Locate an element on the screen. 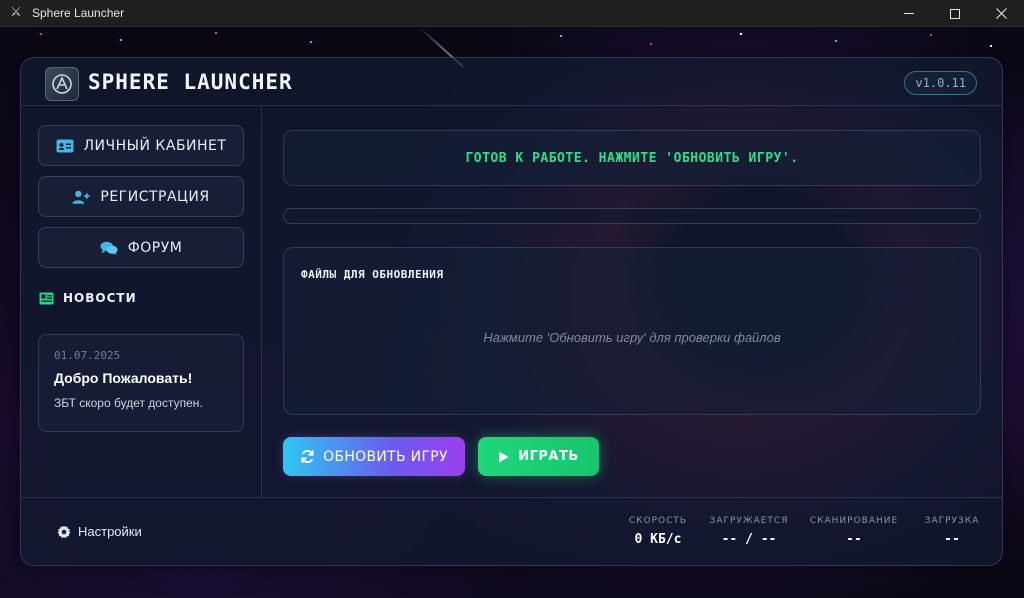 This screenshot has width=1024, height=598. close-button is located at coordinates (1001, 13).